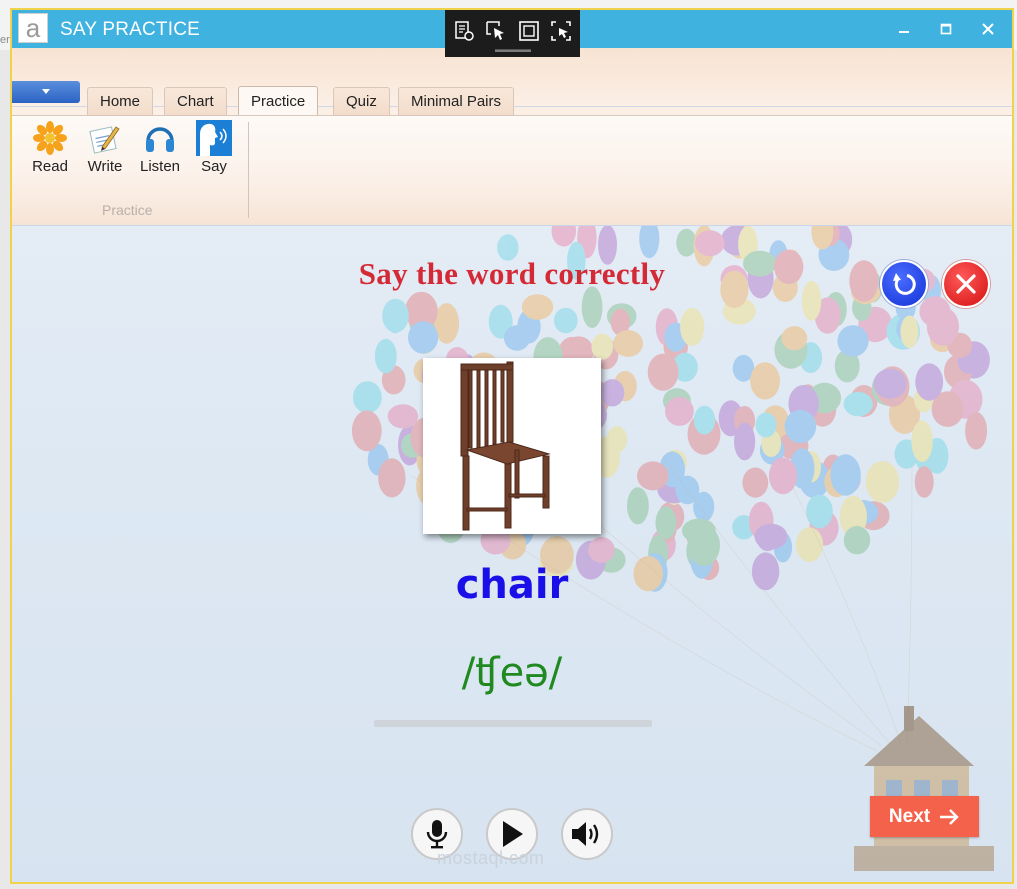 This screenshot has width=1017, height=889. Describe the element at coordinates (904, 32) in the screenshot. I see `minimize-icon` at that location.